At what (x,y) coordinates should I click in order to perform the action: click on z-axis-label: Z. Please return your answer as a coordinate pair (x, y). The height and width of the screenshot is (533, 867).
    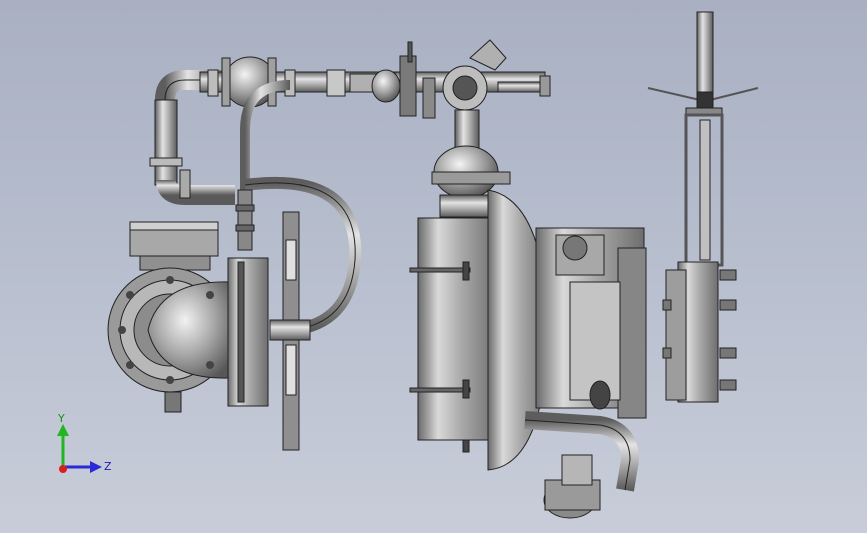
    Looking at the image, I should click on (108, 466).